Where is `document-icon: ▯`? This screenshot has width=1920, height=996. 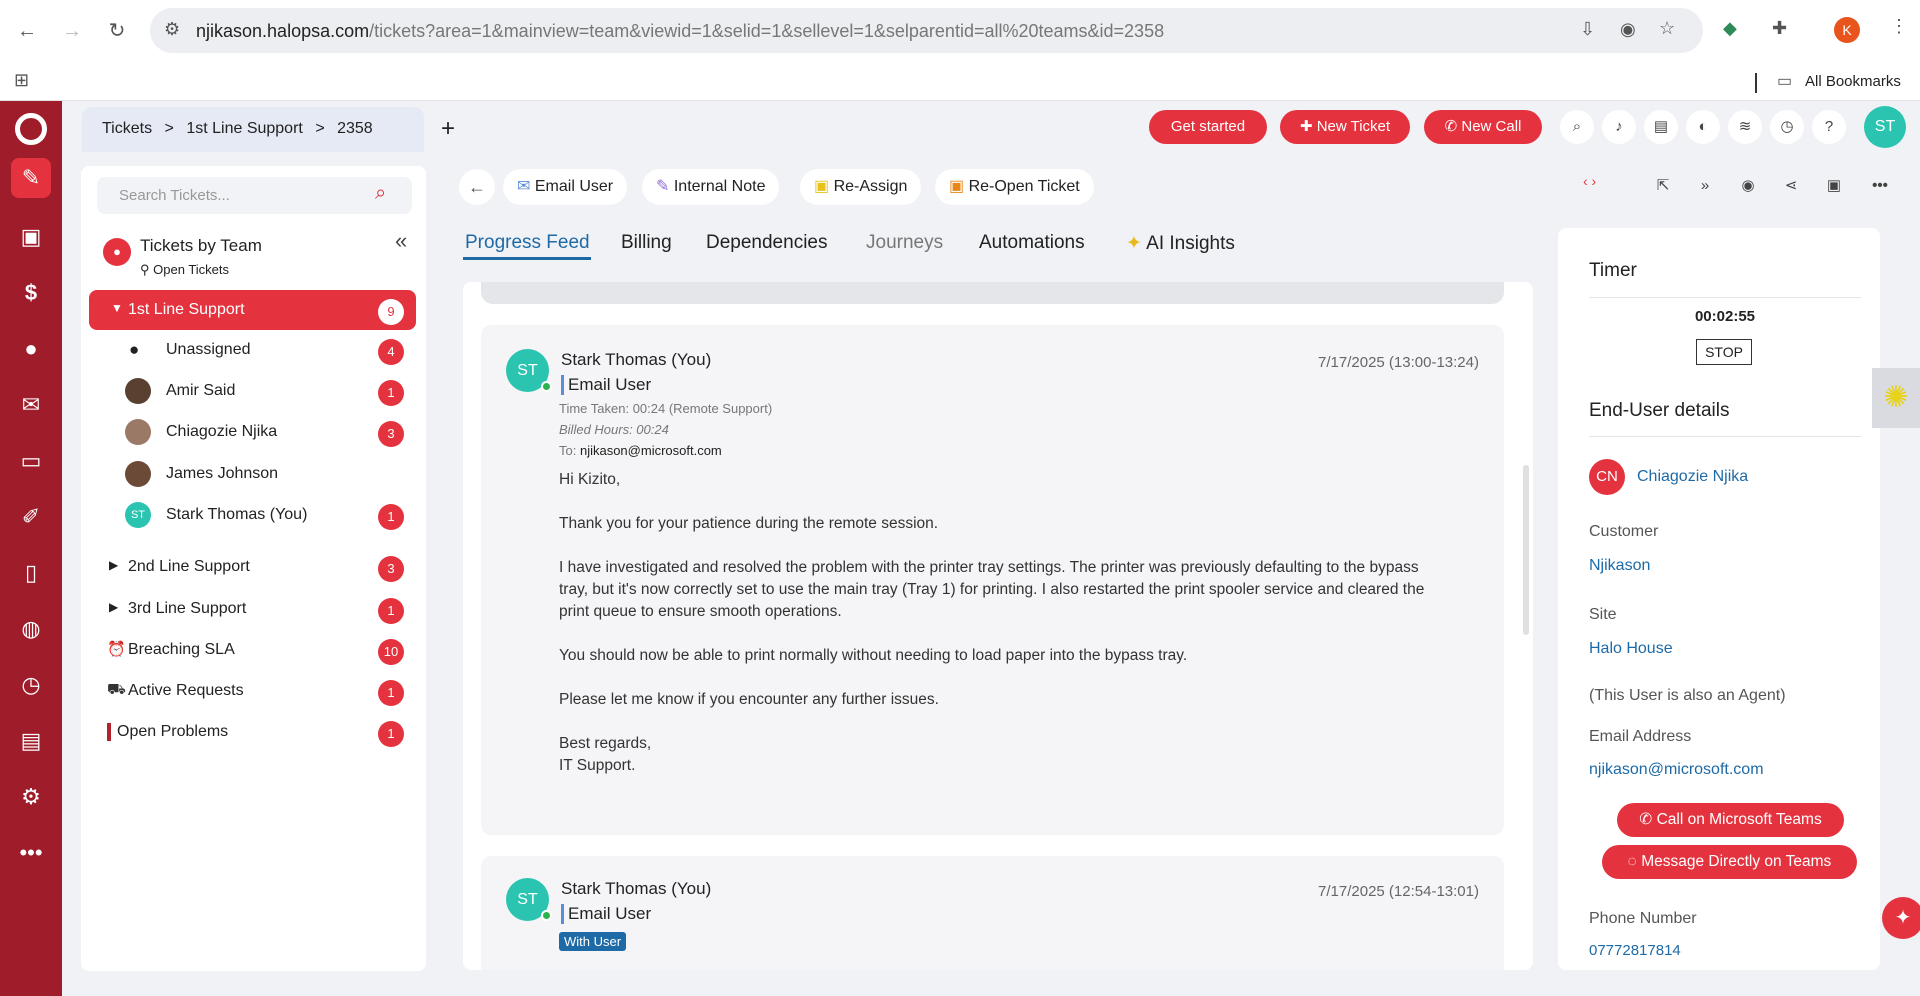 document-icon: ▯ is located at coordinates (31, 573).